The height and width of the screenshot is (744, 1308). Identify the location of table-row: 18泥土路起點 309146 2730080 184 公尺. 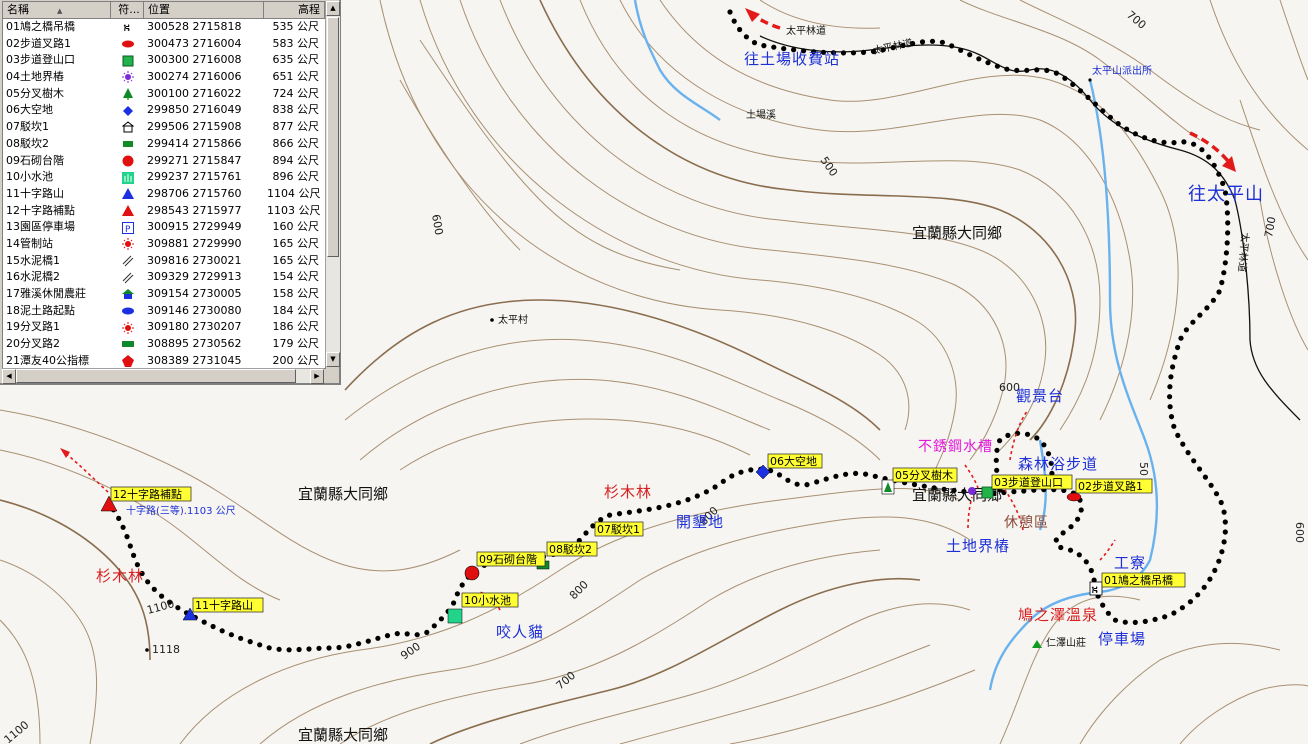
(164, 311).